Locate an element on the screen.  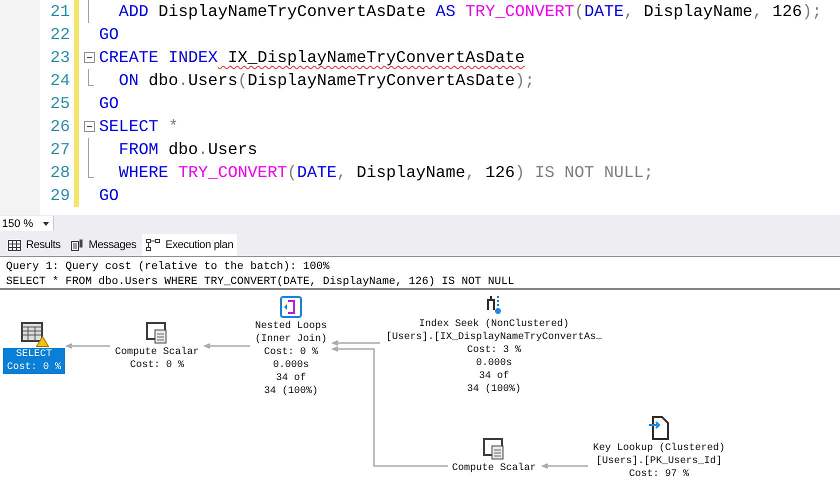
line-number: 26 is located at coordinates (60, 127).